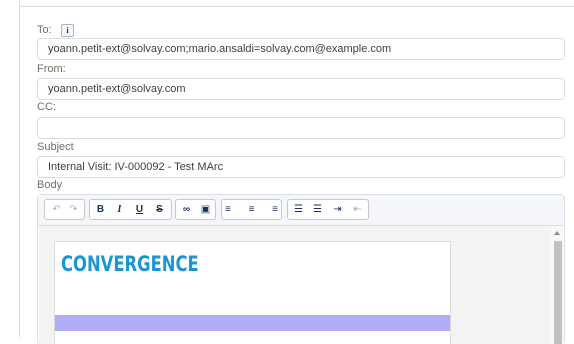 This screenshot has height=344, width=574. What do you see at coordinates (301, 128) in the screenshot?
I see `cc-field` at bounding box center [301, 128].